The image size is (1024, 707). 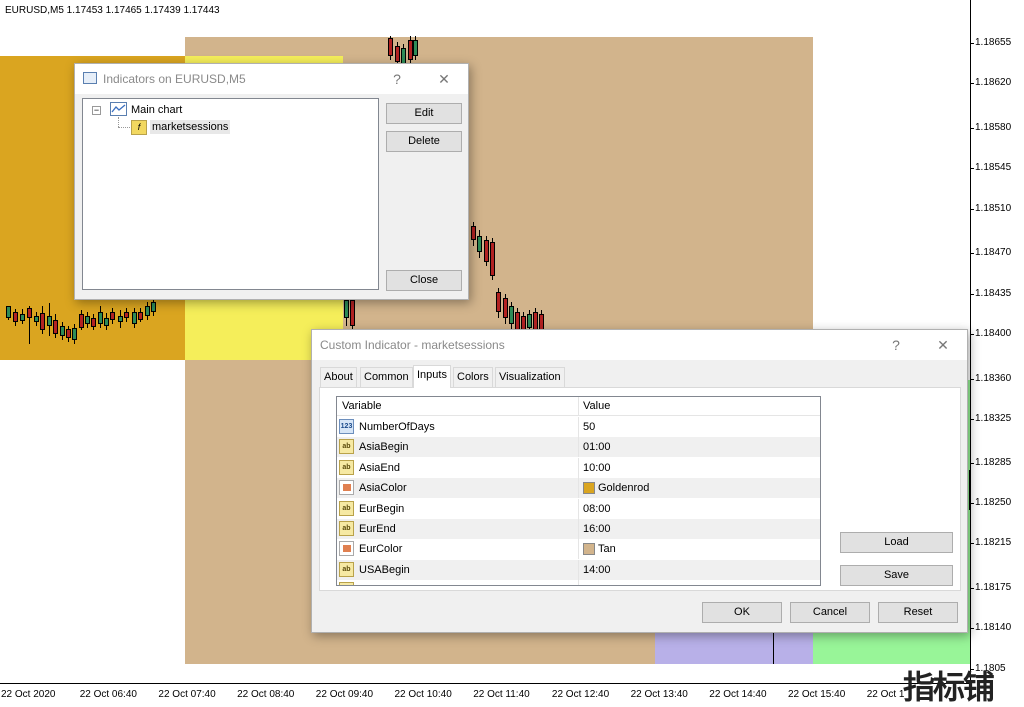 I want to click on close-button: Close, so click(x=424, y=280).